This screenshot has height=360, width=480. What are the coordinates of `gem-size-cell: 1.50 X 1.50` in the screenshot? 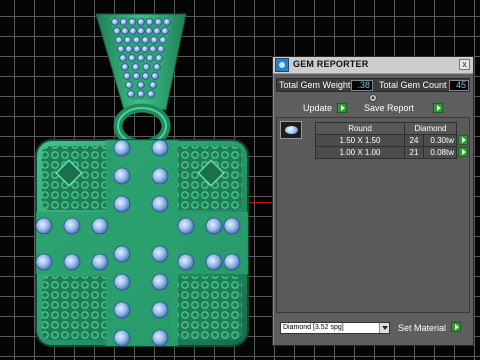 It's located at (360, 140).